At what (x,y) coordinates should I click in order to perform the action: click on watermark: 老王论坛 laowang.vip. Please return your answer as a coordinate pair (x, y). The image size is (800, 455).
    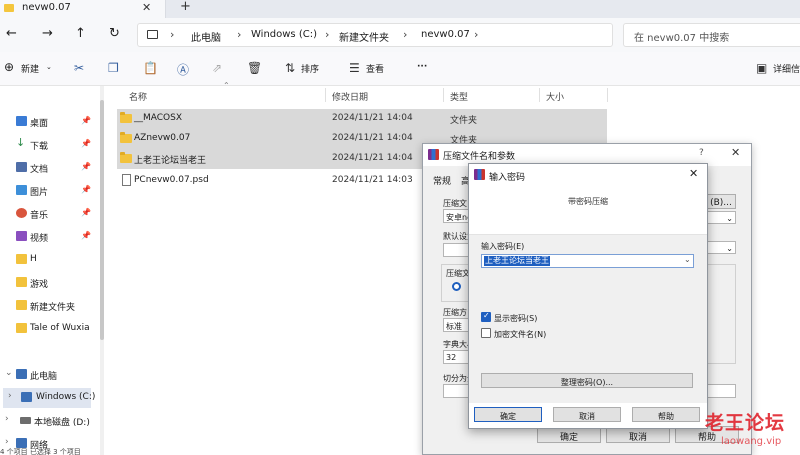
    Looking at the image, I should click on (752, 431).